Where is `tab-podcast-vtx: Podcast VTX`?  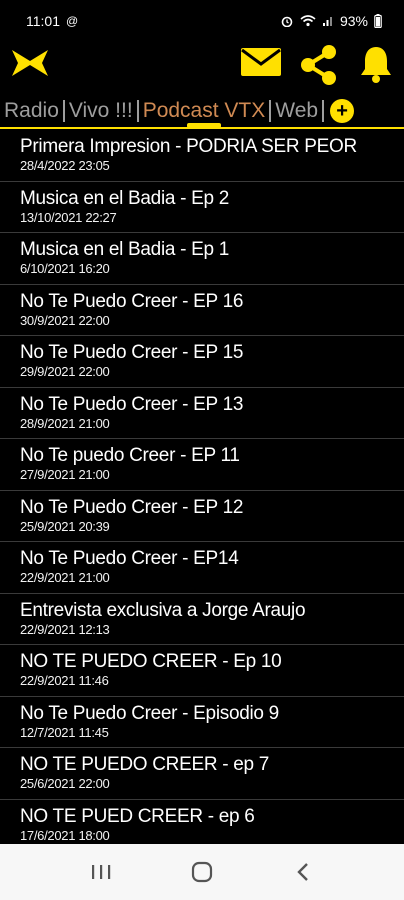 tab-podcast-vtx: Podcast VTX is located at coordinates (204, 113).